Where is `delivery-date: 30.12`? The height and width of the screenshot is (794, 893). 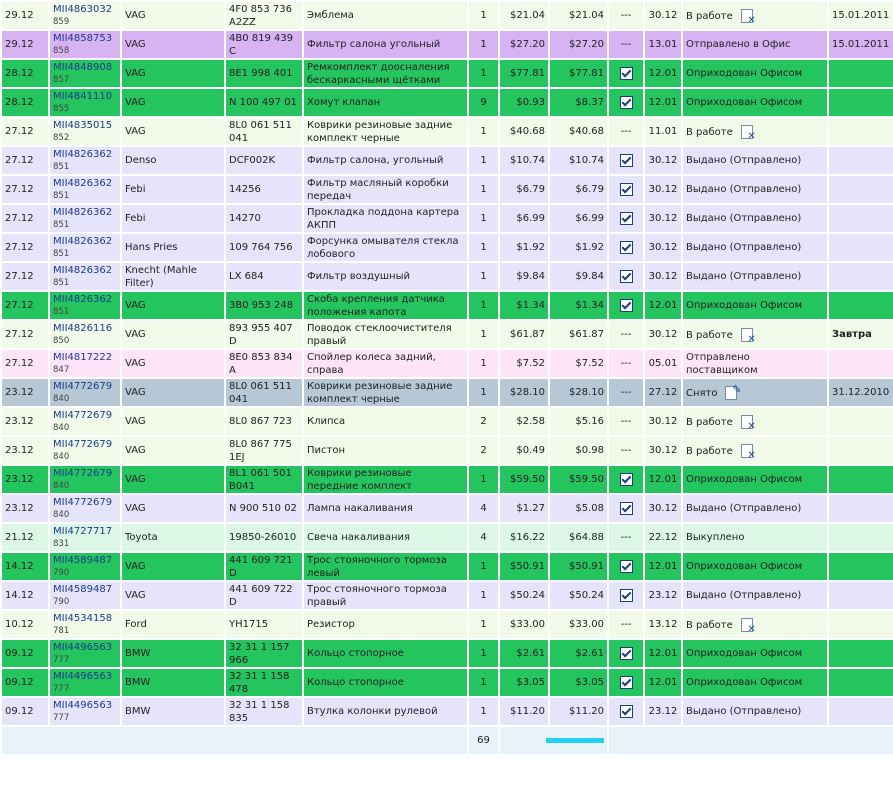
delivery-date: 30.12 is located at coordinates (663, 508).